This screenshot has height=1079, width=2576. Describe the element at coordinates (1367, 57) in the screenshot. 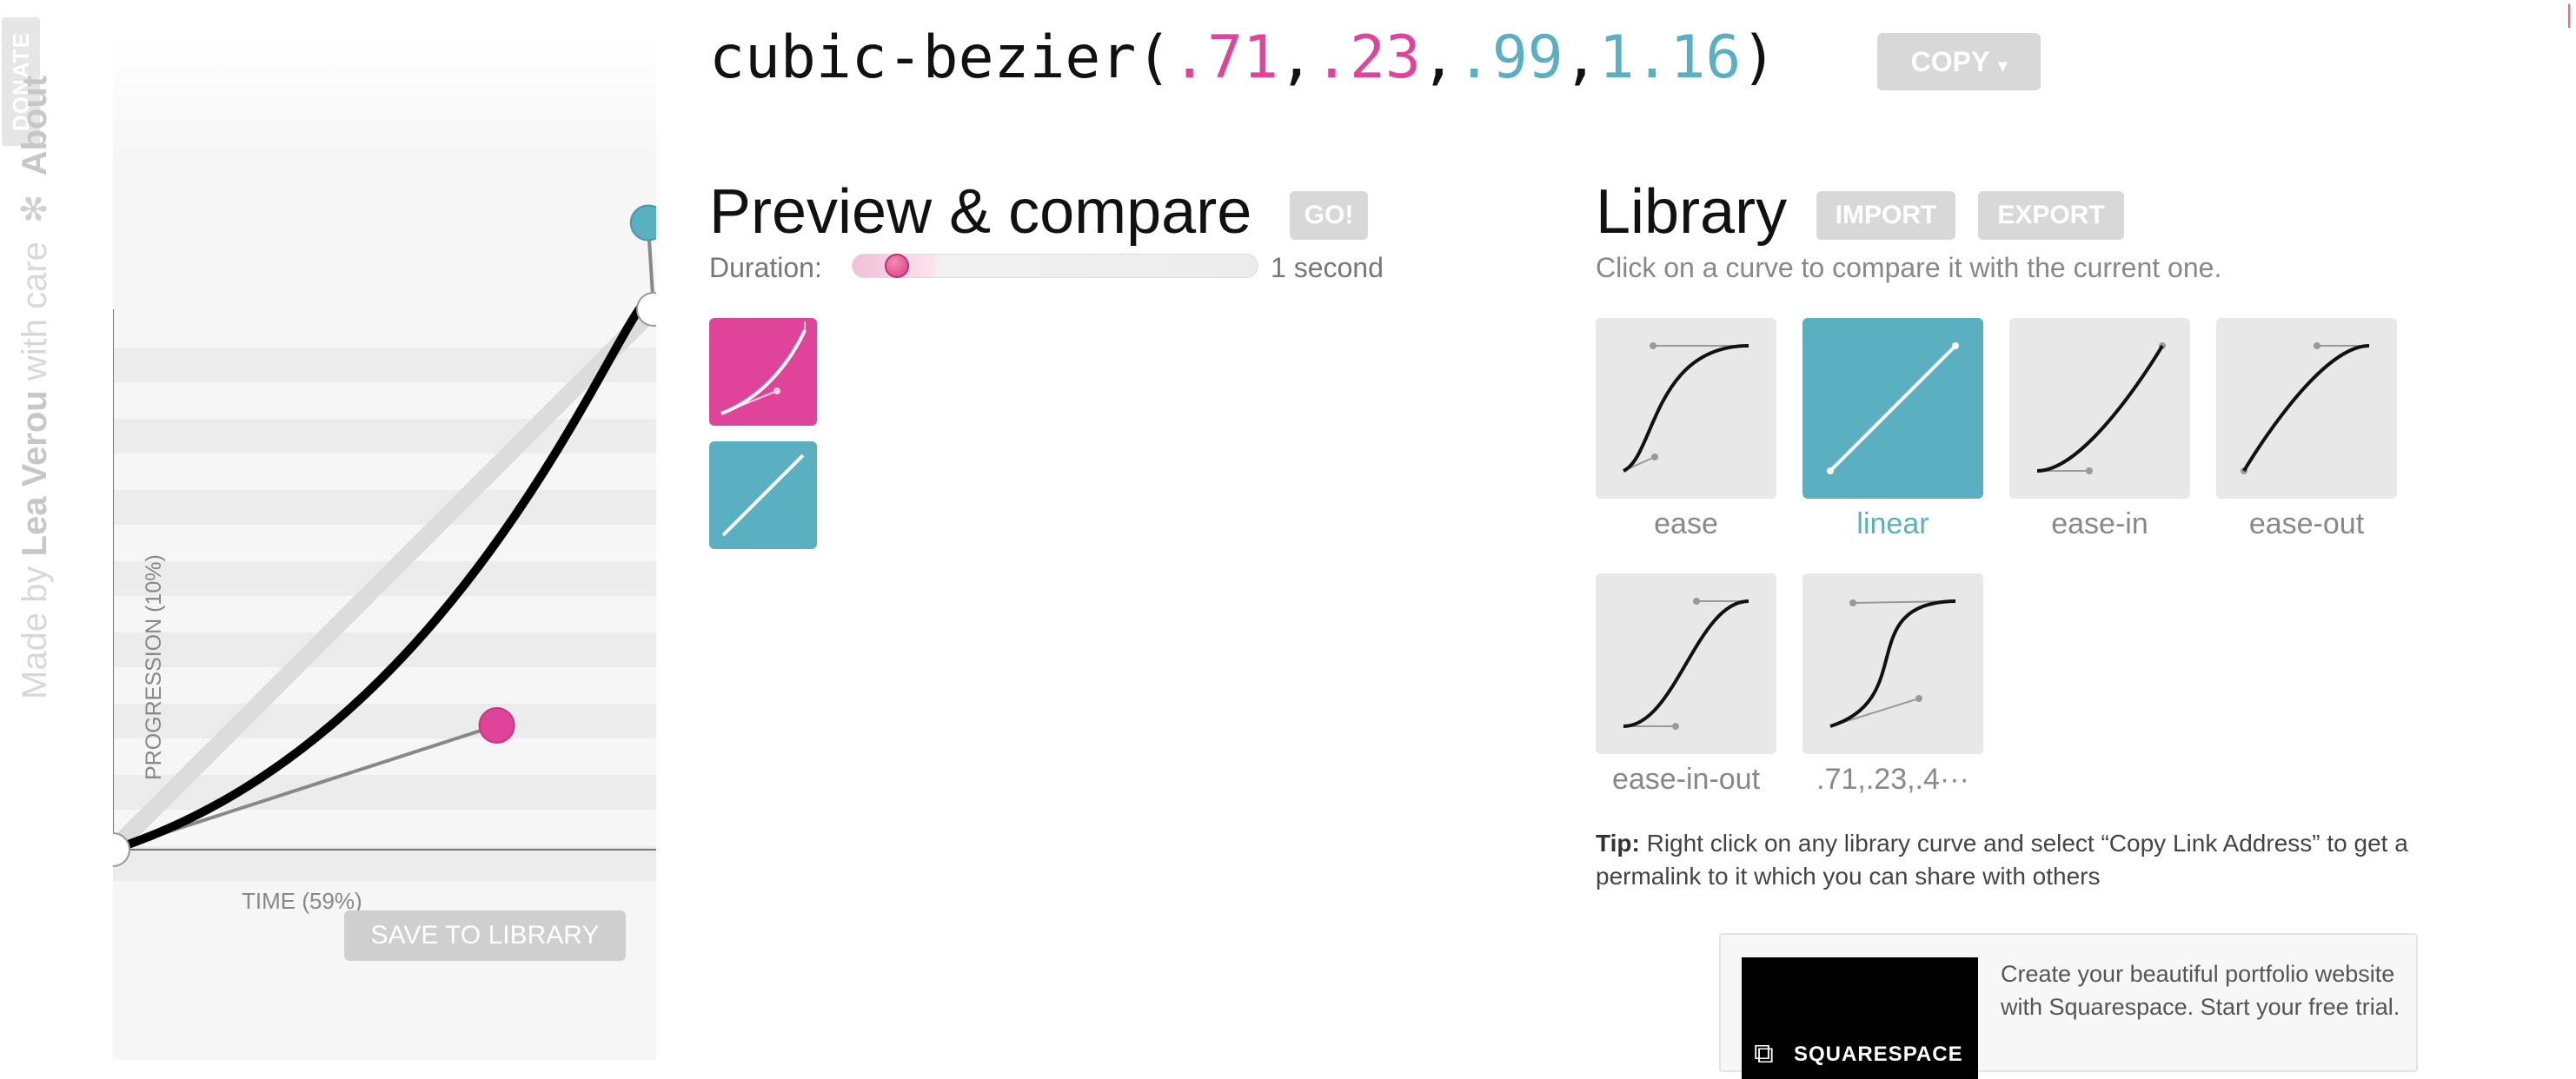

I see `p1y-value: .23` at that location.